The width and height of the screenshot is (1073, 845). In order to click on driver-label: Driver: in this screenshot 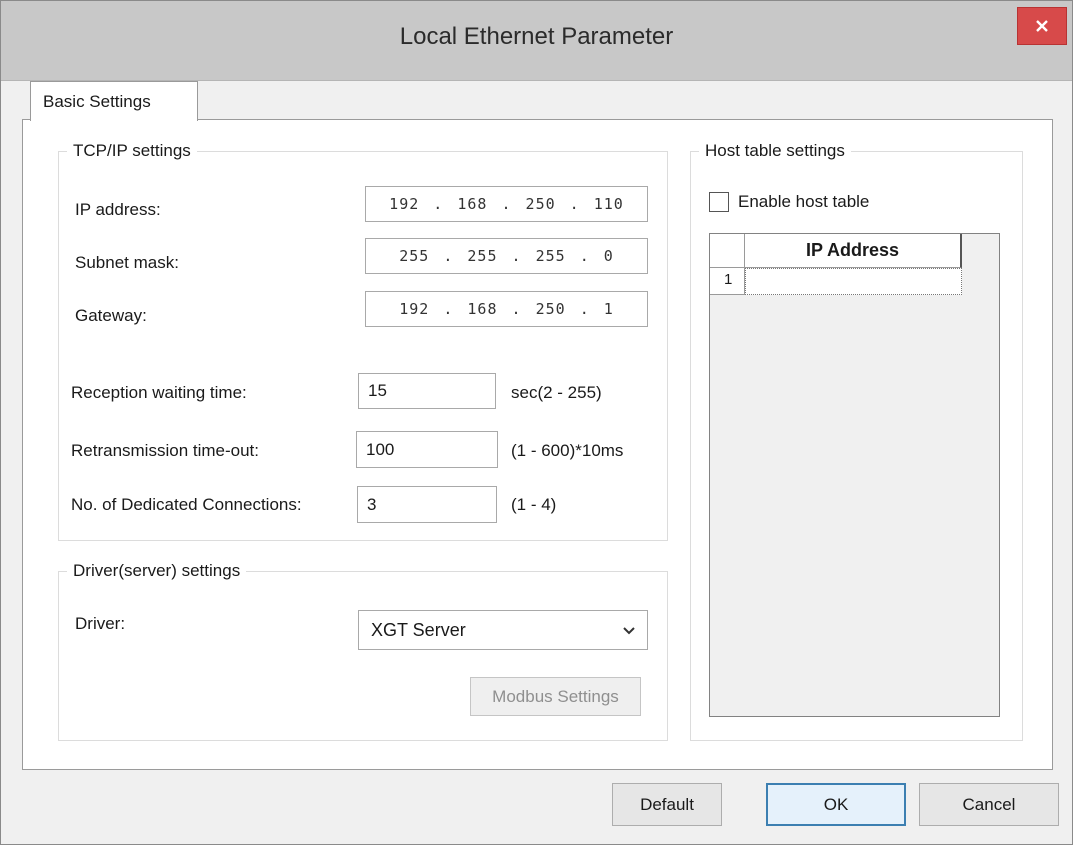, I will do `click(100, 623)`.